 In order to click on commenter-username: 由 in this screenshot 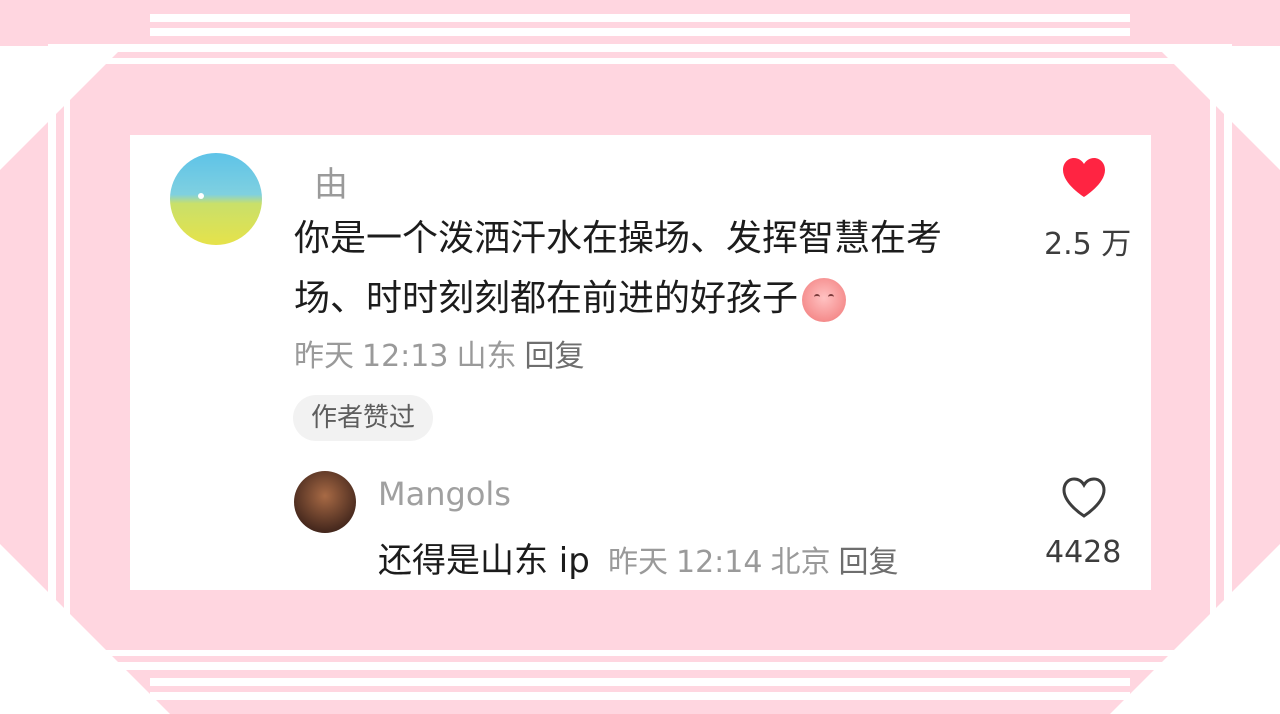, I will do `click(331, 181)`.